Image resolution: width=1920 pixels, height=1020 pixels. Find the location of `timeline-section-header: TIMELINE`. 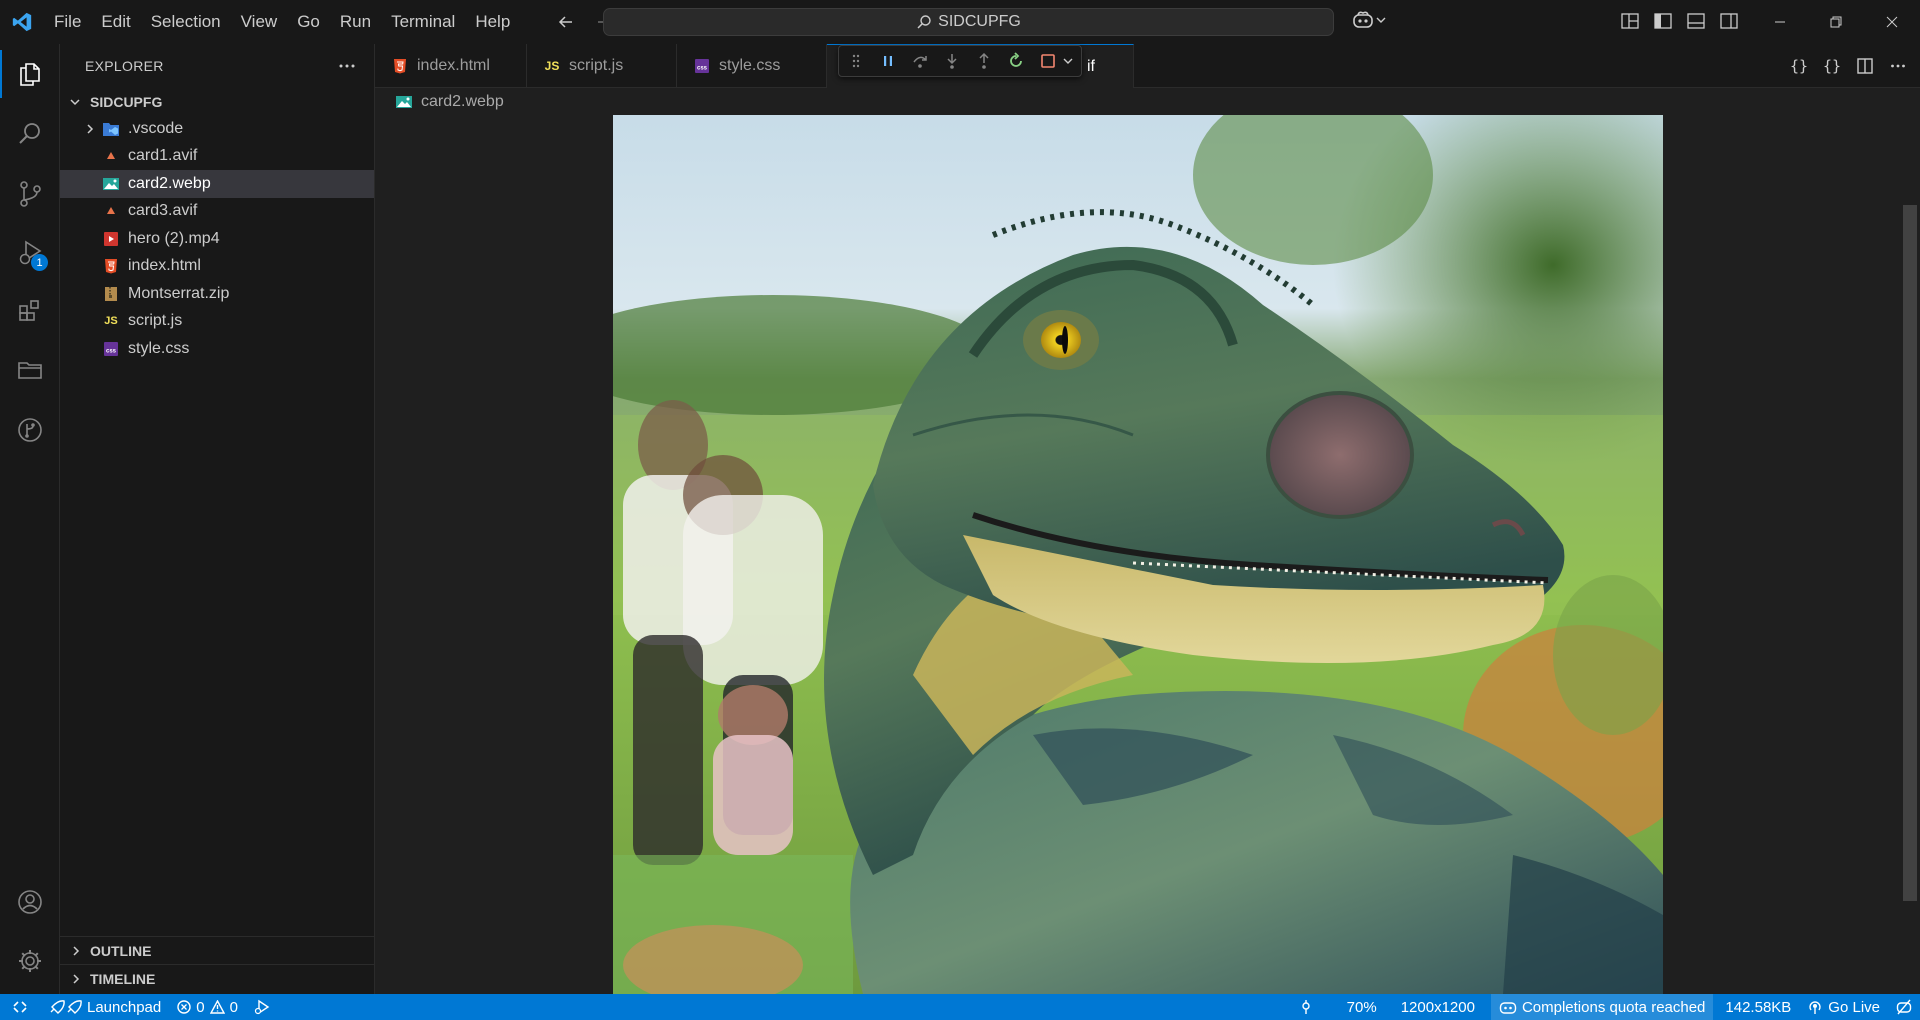

timeline-section-header: TIMELINE is located at coordinates (217, 978).